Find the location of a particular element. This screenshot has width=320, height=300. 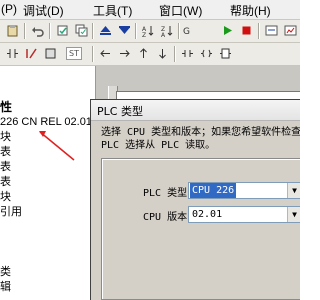

line-left-icon is located at coordinates (105, 53).